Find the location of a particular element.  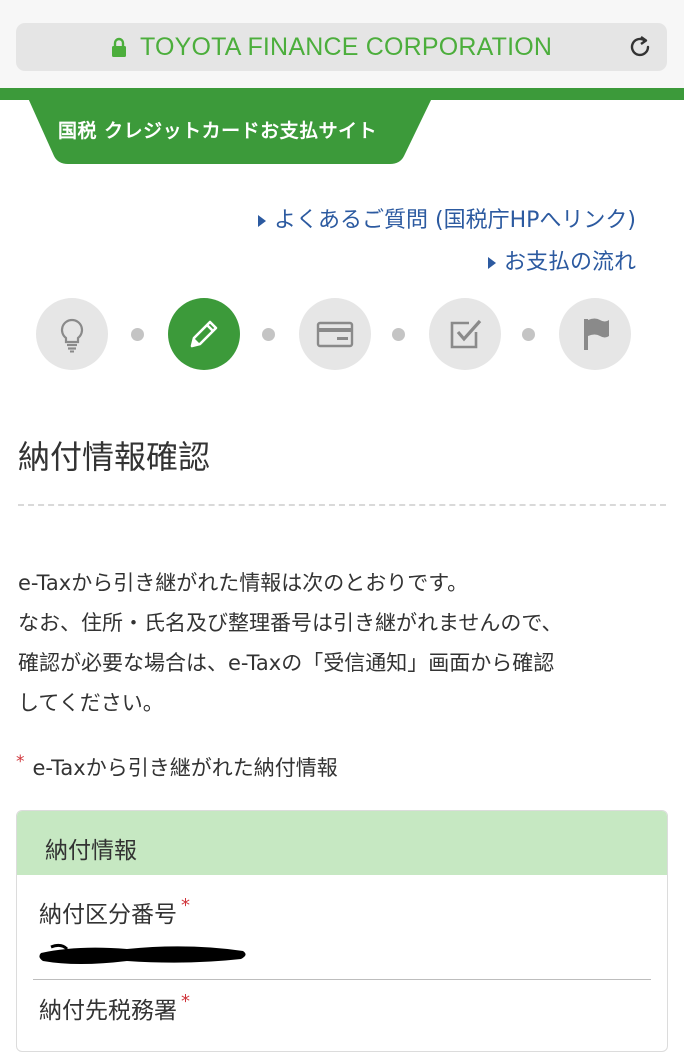

address-bar: TOYOTA FINANCE CORPORATION is located at coordinates (341, 47).